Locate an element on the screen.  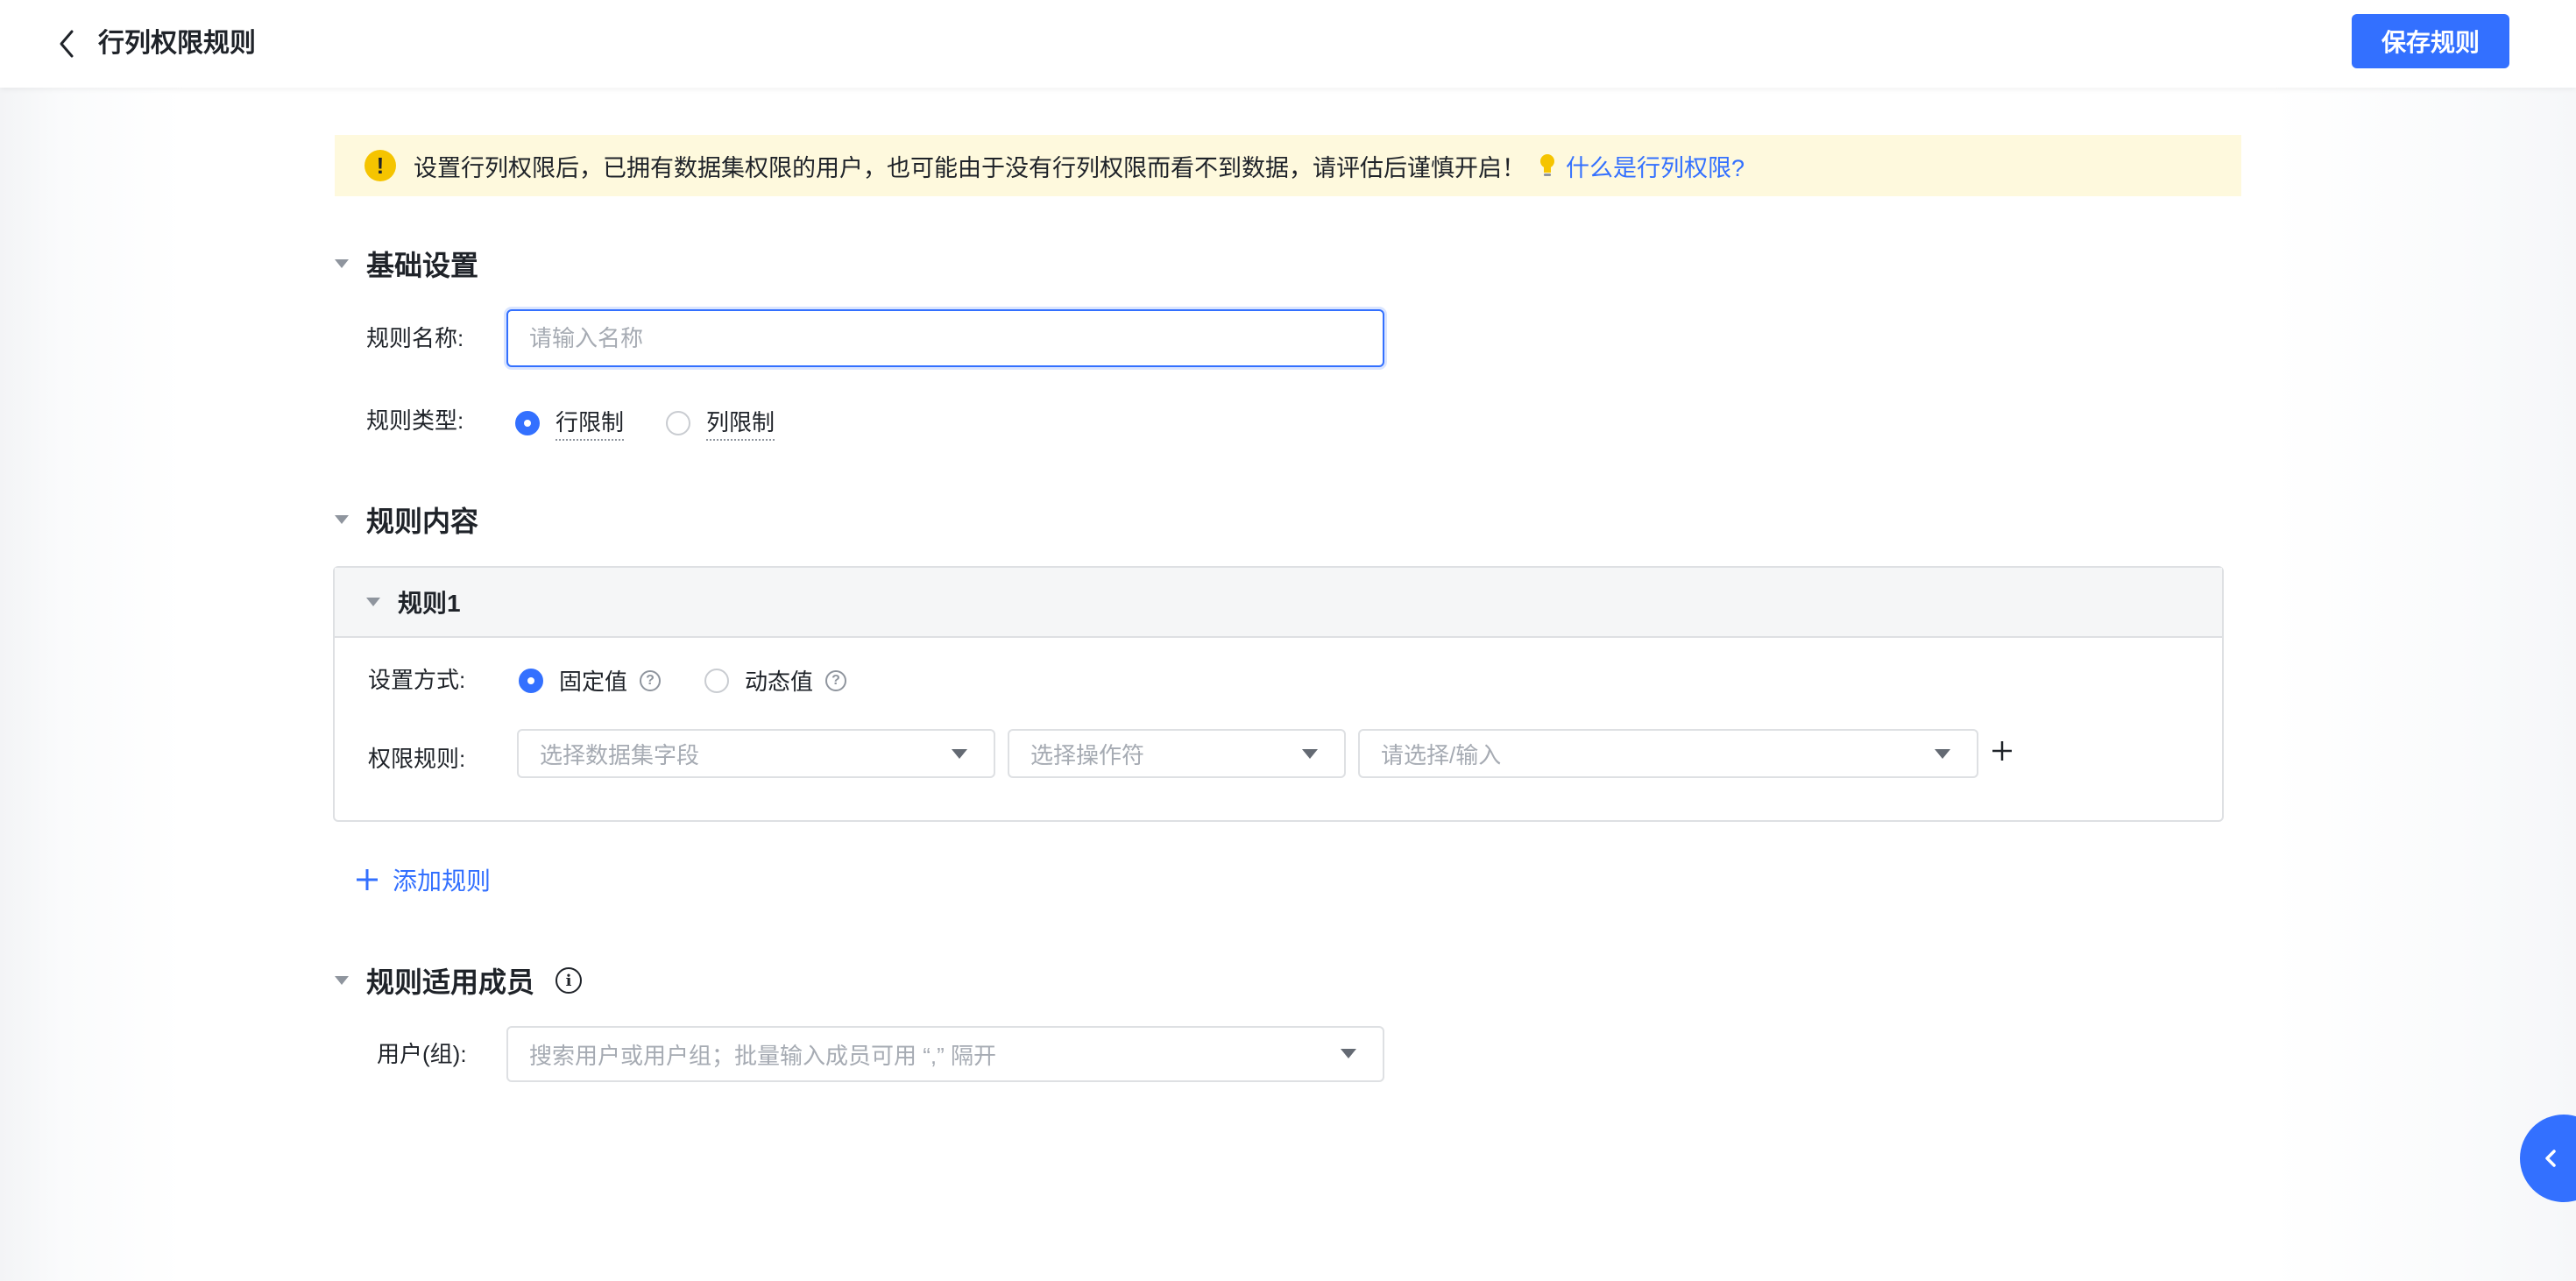
top-bar: 行列权限规则 保存规则 is located at coordinates (1288, 44).